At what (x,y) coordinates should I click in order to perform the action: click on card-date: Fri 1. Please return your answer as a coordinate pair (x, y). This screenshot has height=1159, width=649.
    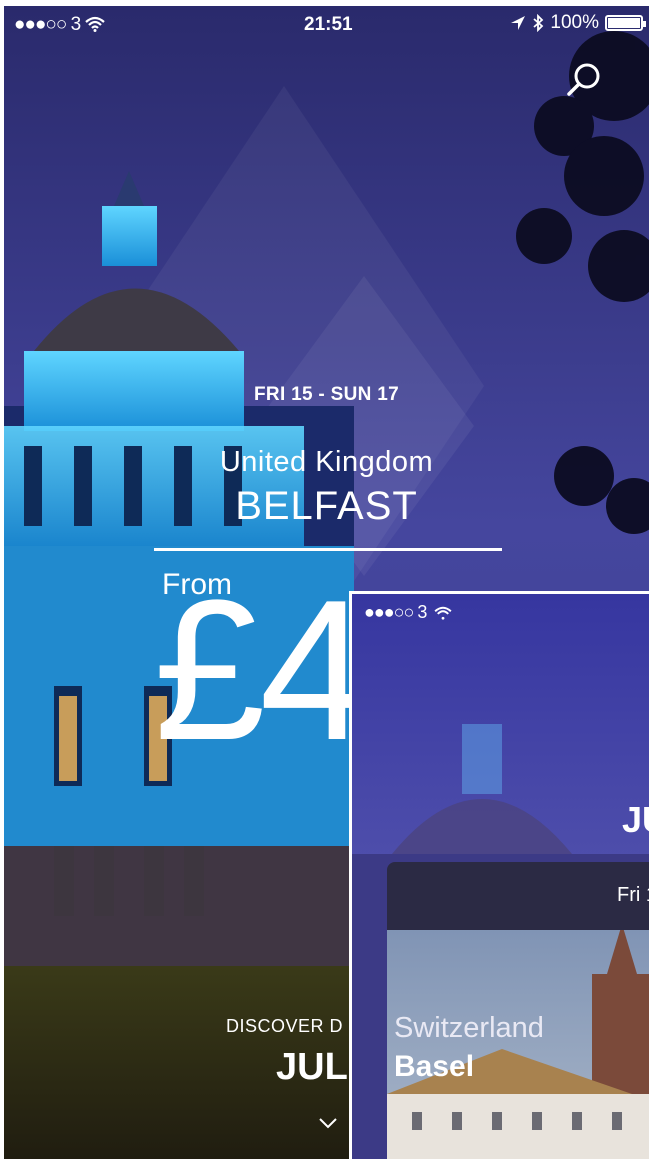
    Looking at the image, I should click on (633, 895).